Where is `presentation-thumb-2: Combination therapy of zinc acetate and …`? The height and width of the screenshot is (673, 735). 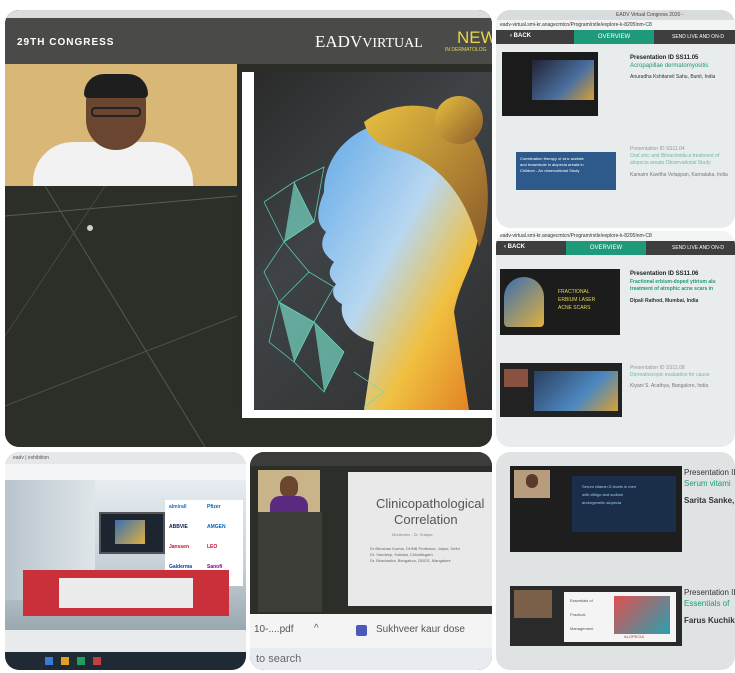
presentation-thumb-2: Combination therapy of zinc acetate and … is located at coordinates (566, 171).